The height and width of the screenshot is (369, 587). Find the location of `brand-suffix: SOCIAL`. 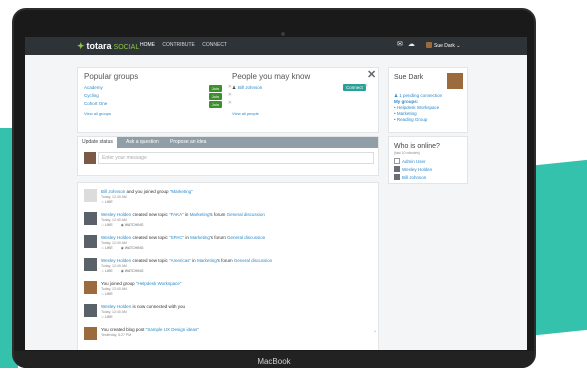

brand-suffix: SOCIAL is located at coordinates (126, 47).